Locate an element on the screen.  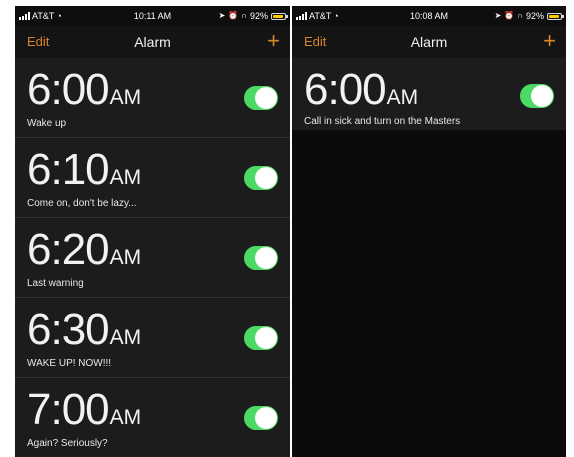
alarm-time: 6:30 is located at coordinates (68, 329).